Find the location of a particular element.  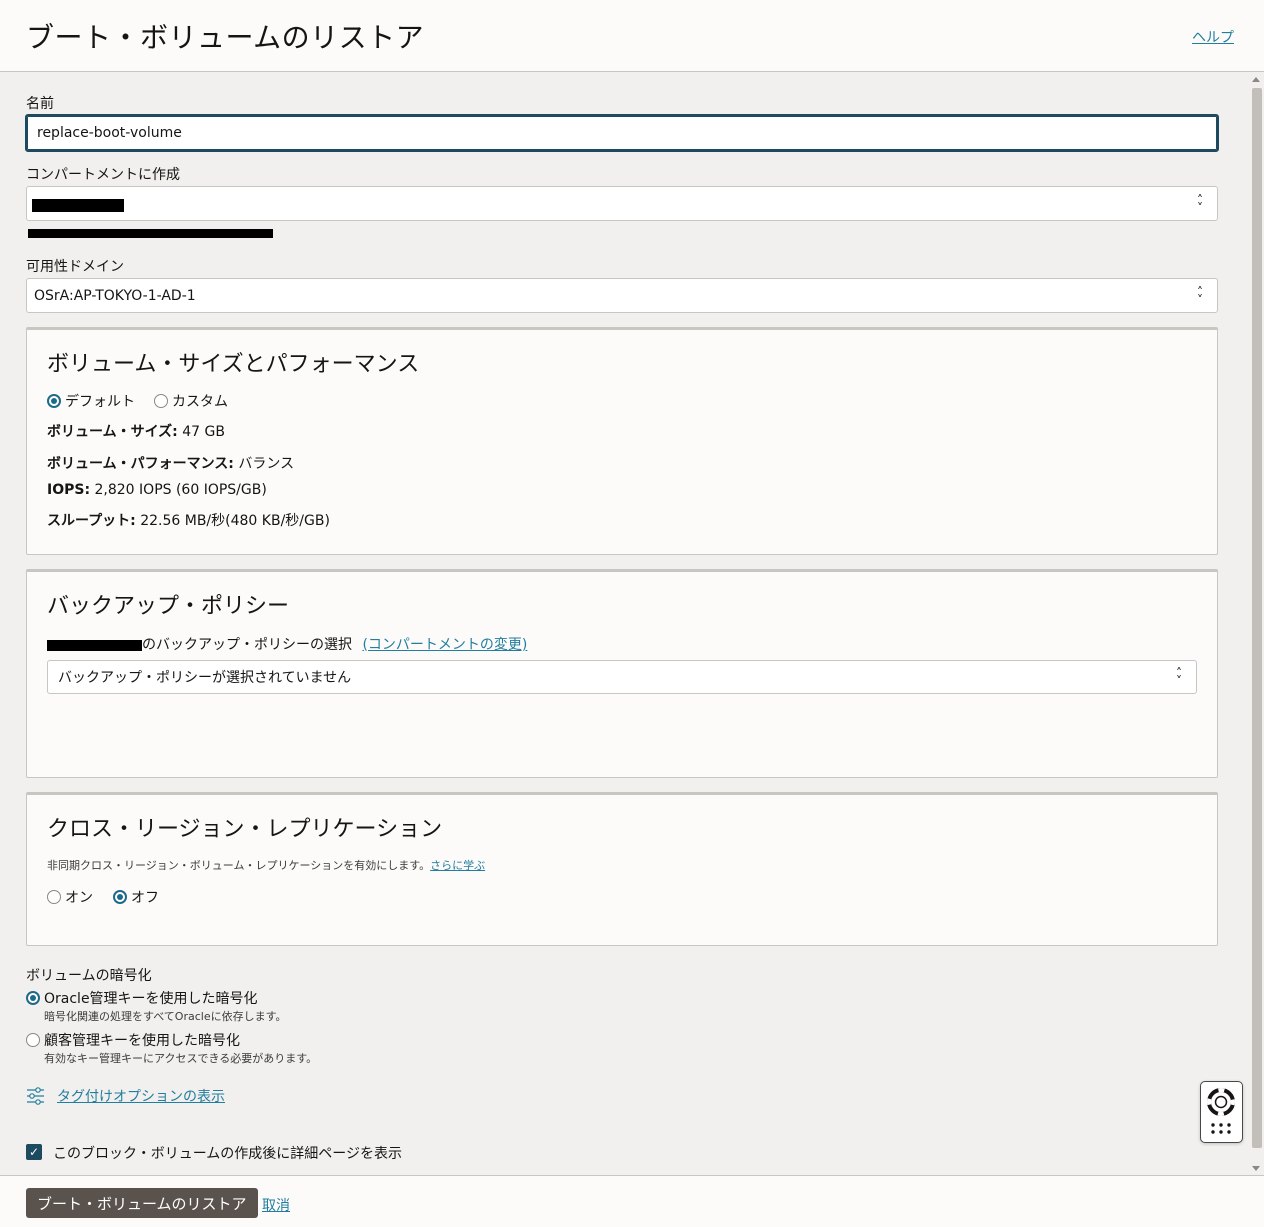

availability-domain-label: 可用性ドメイン is located at coordinates (75, 267).